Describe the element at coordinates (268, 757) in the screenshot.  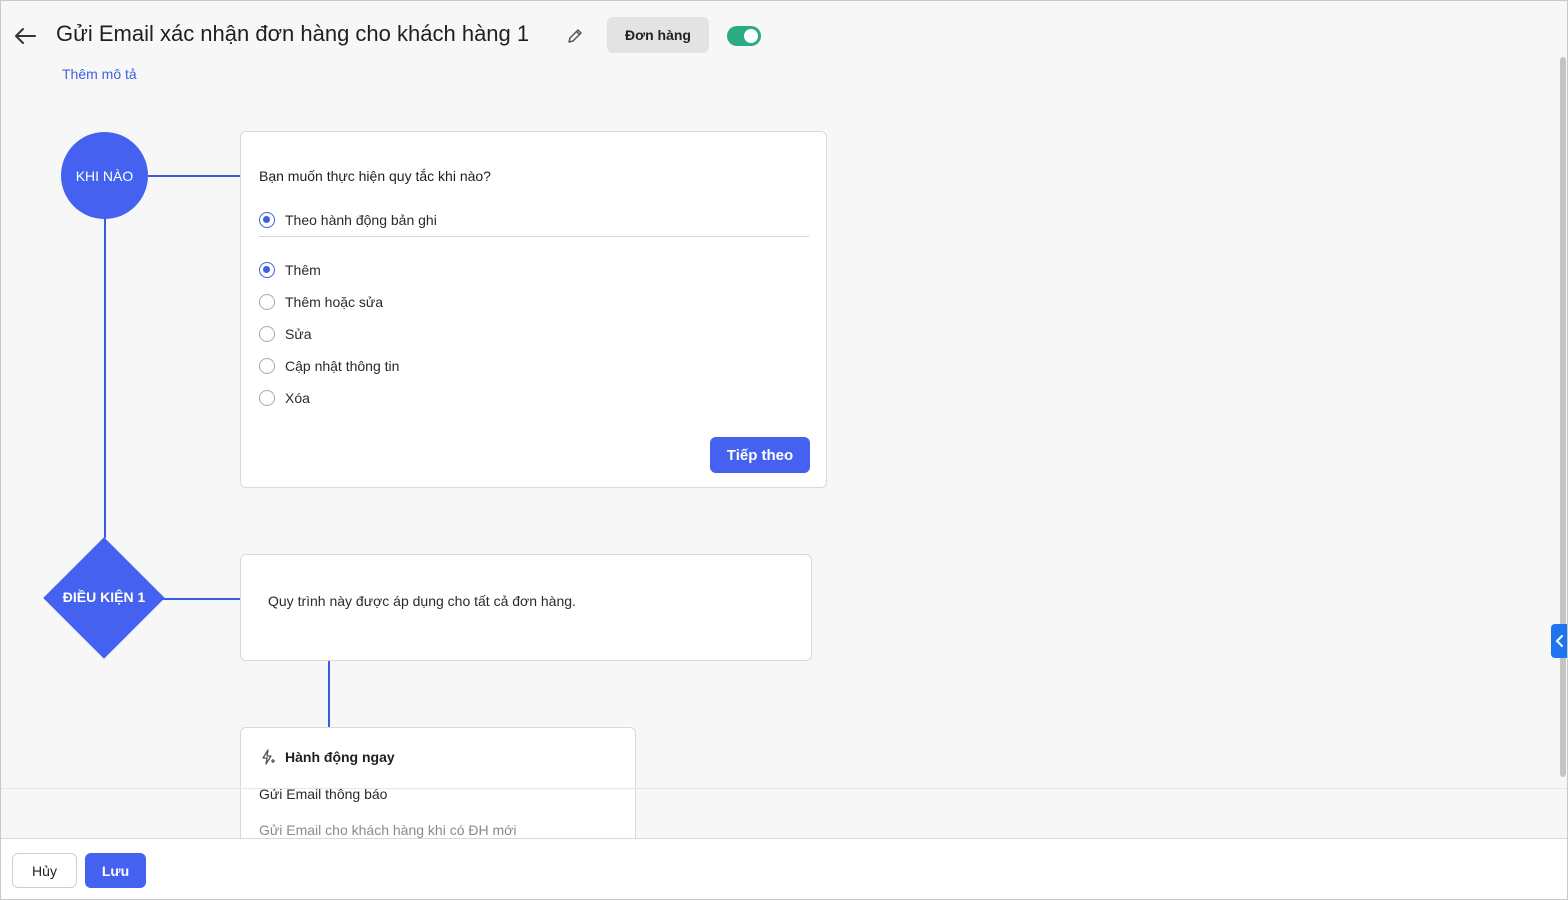
I see `lightning-sparkle-icon` at that location.